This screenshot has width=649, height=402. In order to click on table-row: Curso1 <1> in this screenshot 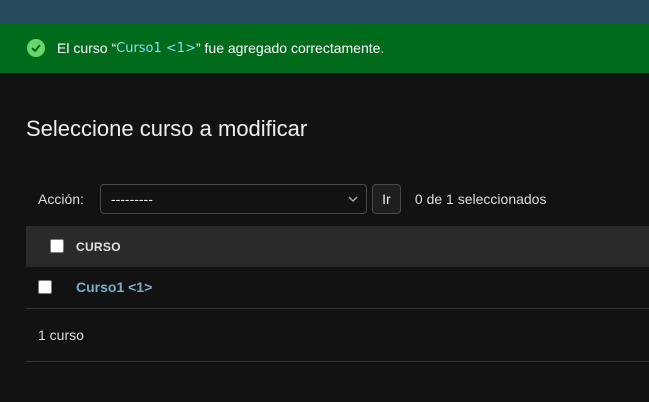, I will do `click(337, 287)`.